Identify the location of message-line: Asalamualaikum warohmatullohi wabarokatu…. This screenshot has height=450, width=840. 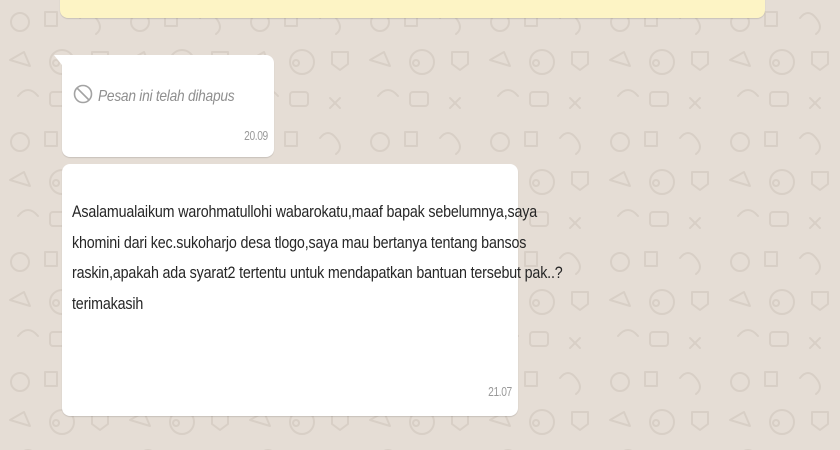
(305, 211).